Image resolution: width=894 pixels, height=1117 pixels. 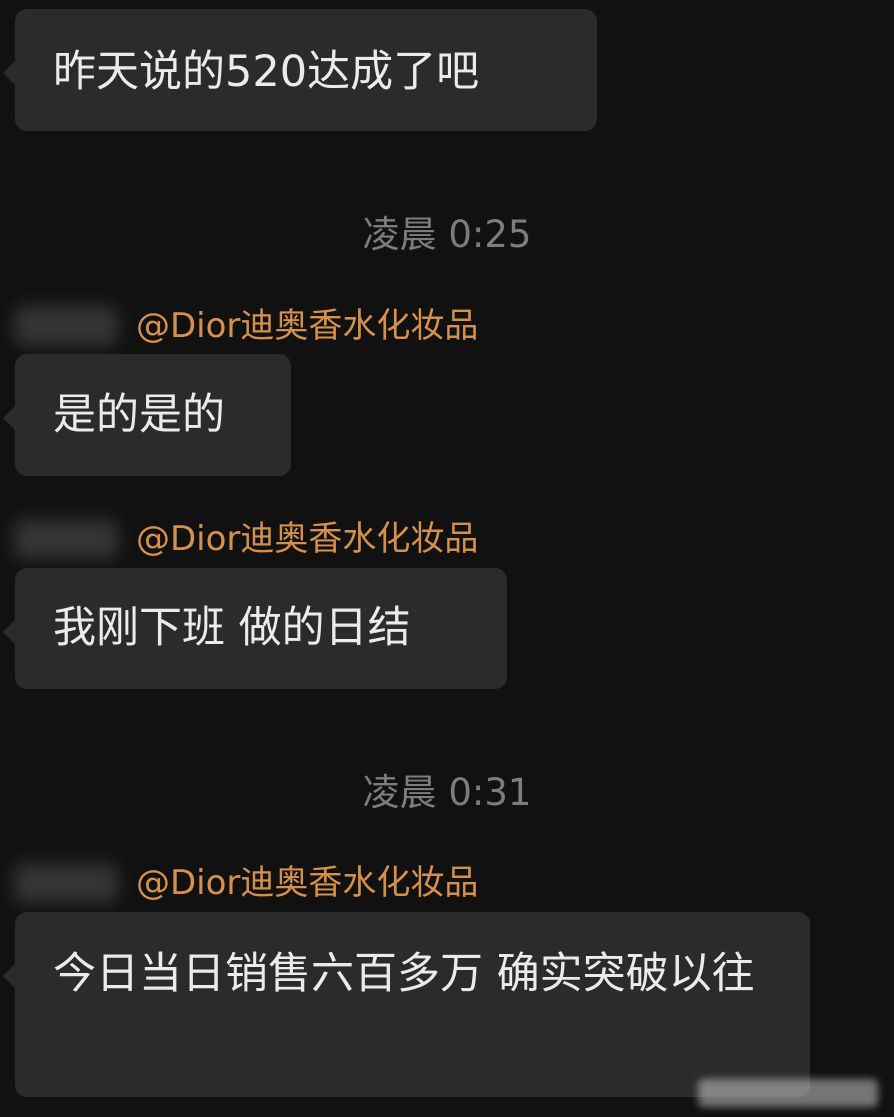 What do you see at coordinates (447, 792) in the screenshot?
I see `timestamp: 凌晨 0:31` at bounding box center [447, 792].